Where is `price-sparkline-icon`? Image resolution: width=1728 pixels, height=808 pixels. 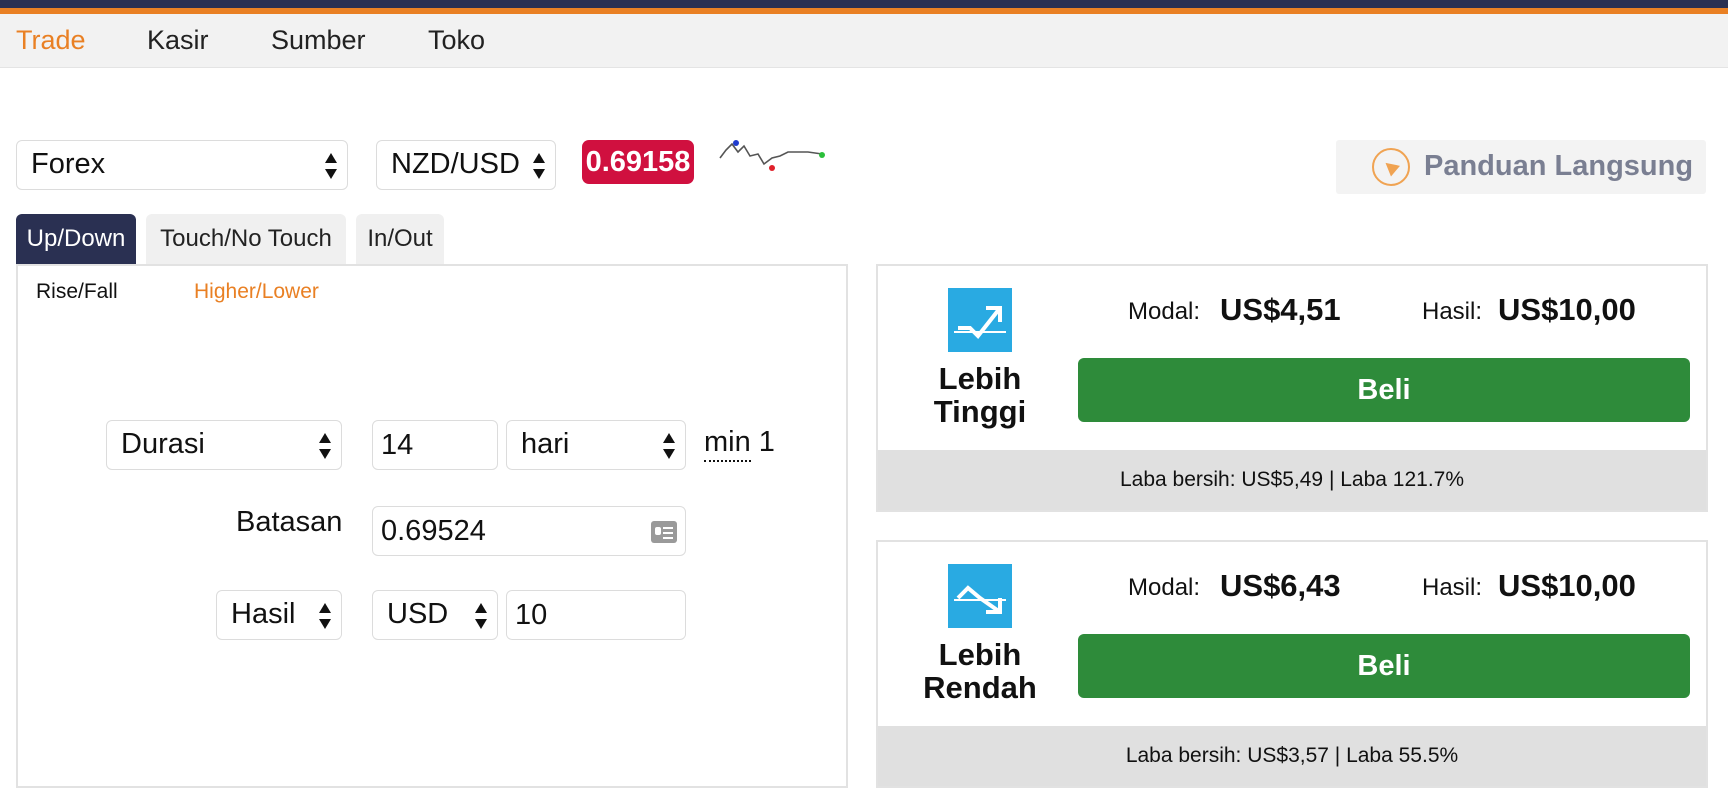 price-sparkline-icon is located at coordinates (772, 155).